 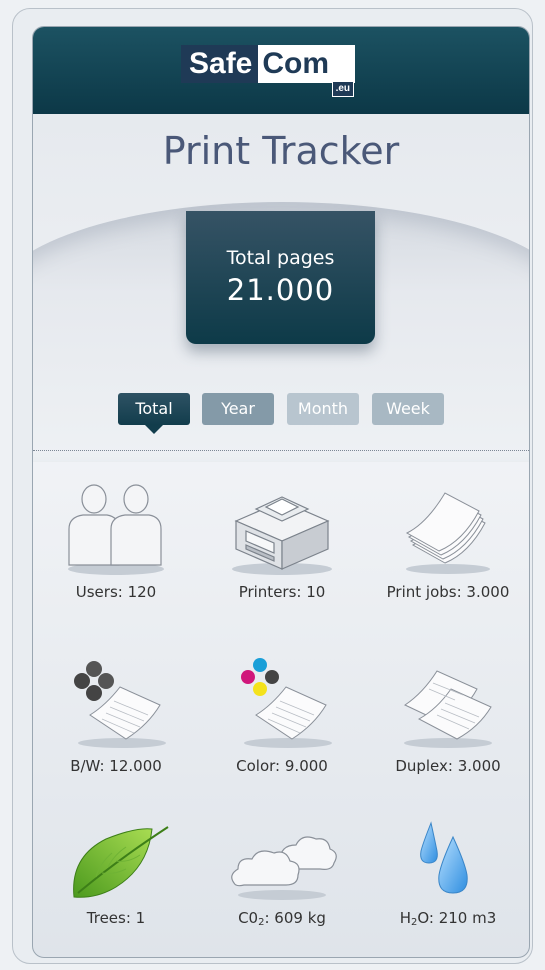 I want to click on cloud-icon, so click(x=284, y=868).